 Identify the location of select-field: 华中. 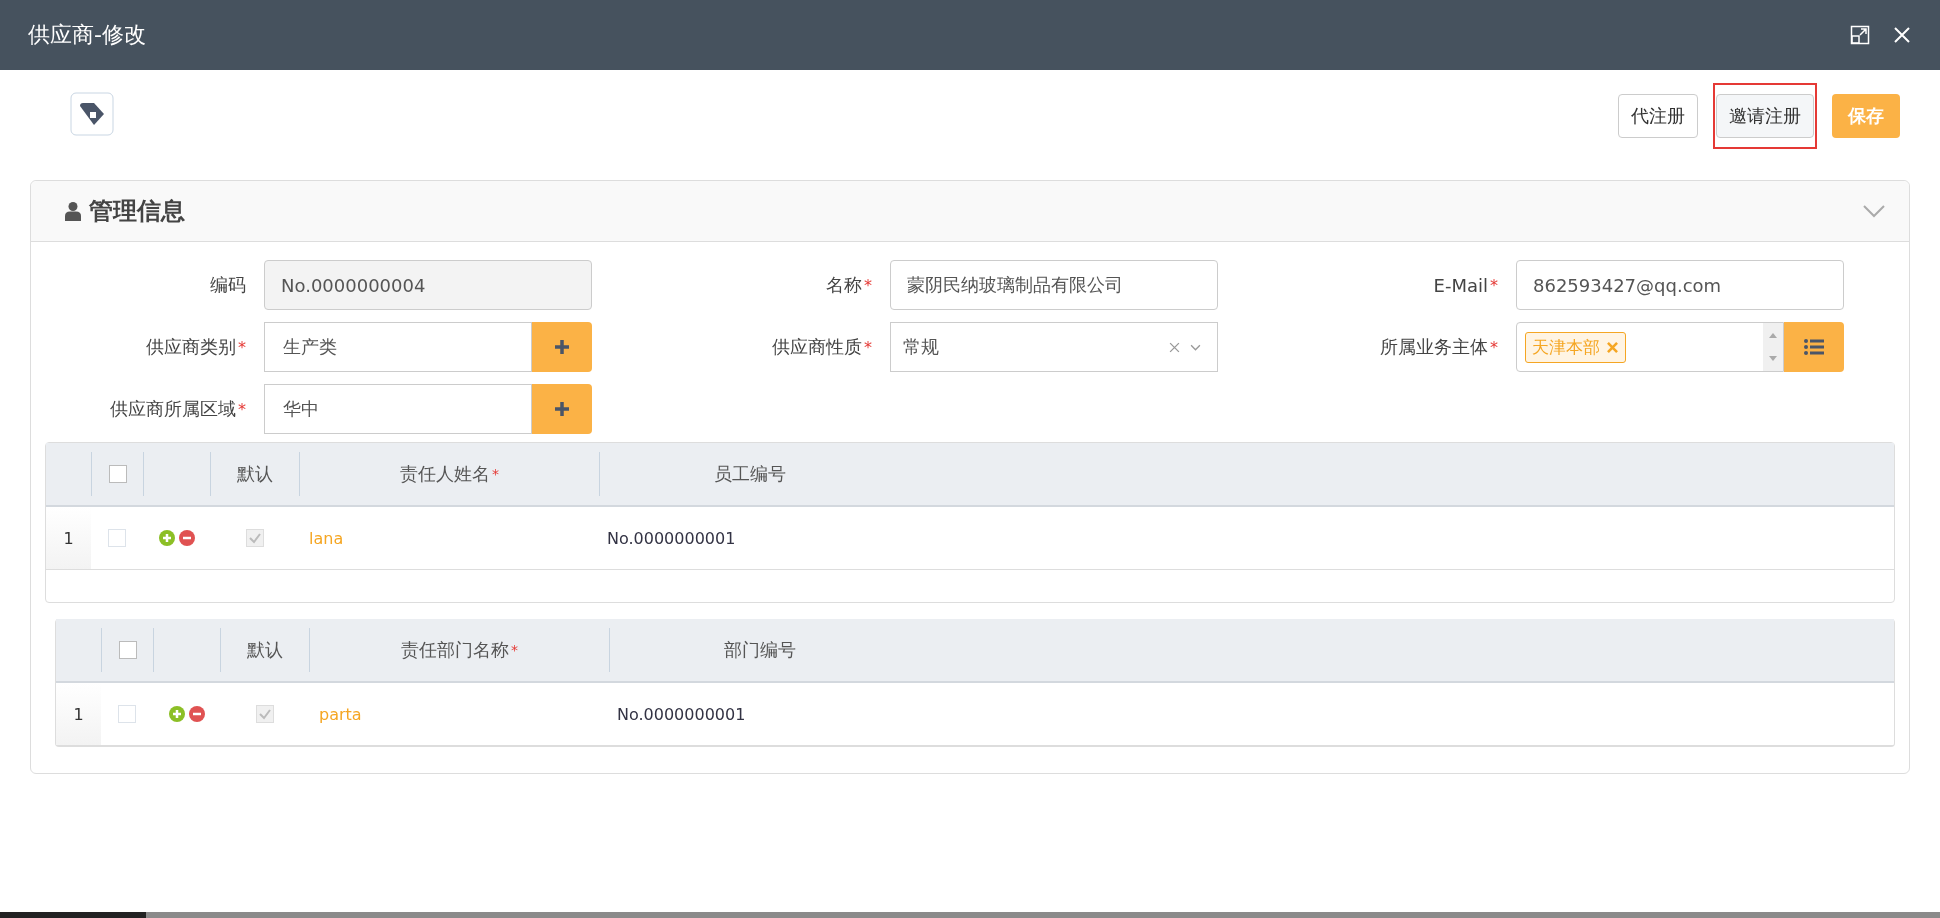
(398, 409).